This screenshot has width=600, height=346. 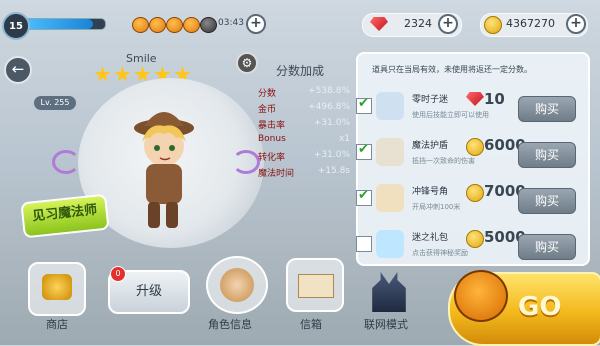 What do you see at coordinates (208, 25) in the screenshot?
I see `empty-life-icon` at bounding box center [208, 25].